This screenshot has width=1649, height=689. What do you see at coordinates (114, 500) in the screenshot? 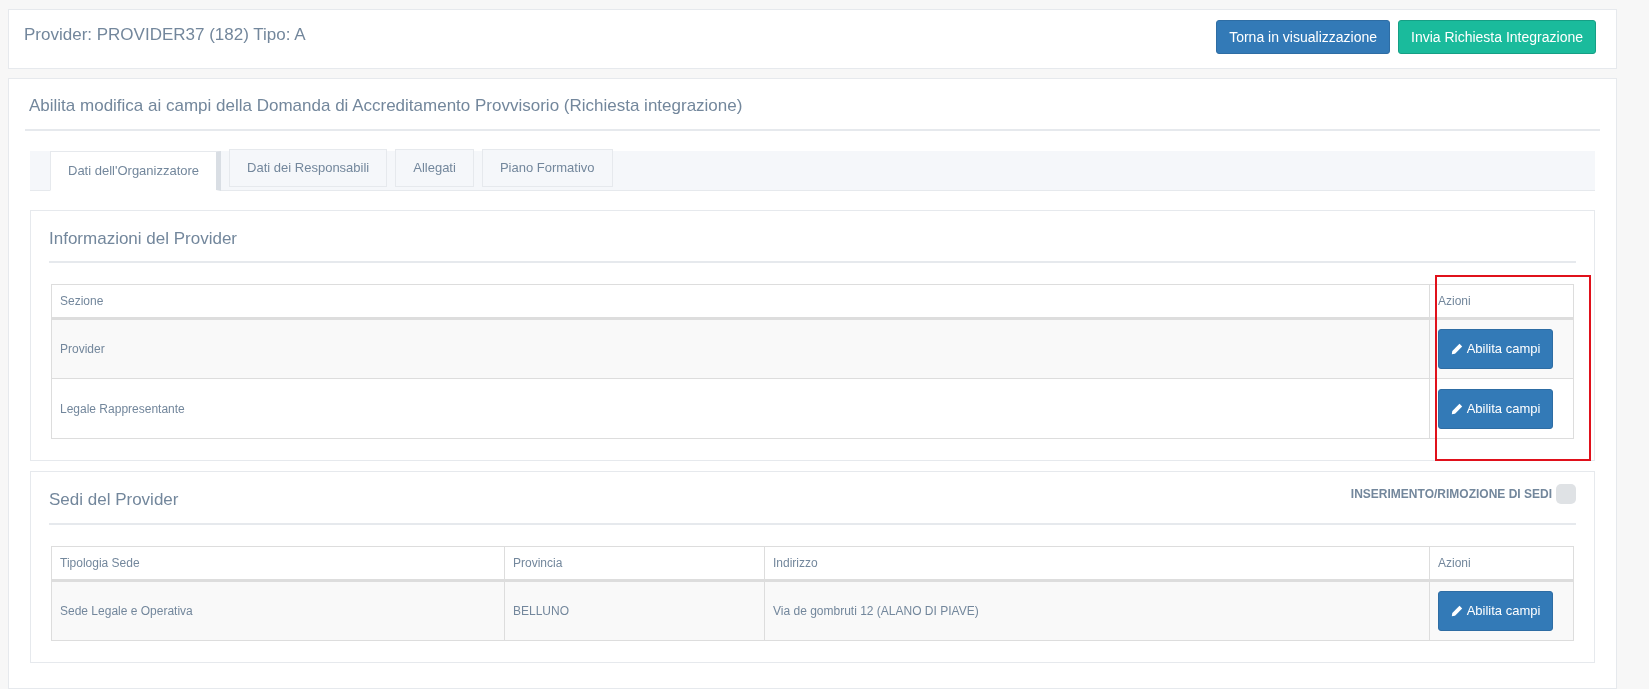
I see `section-title: Sedi del Provider` at bounding box center [114, 500].